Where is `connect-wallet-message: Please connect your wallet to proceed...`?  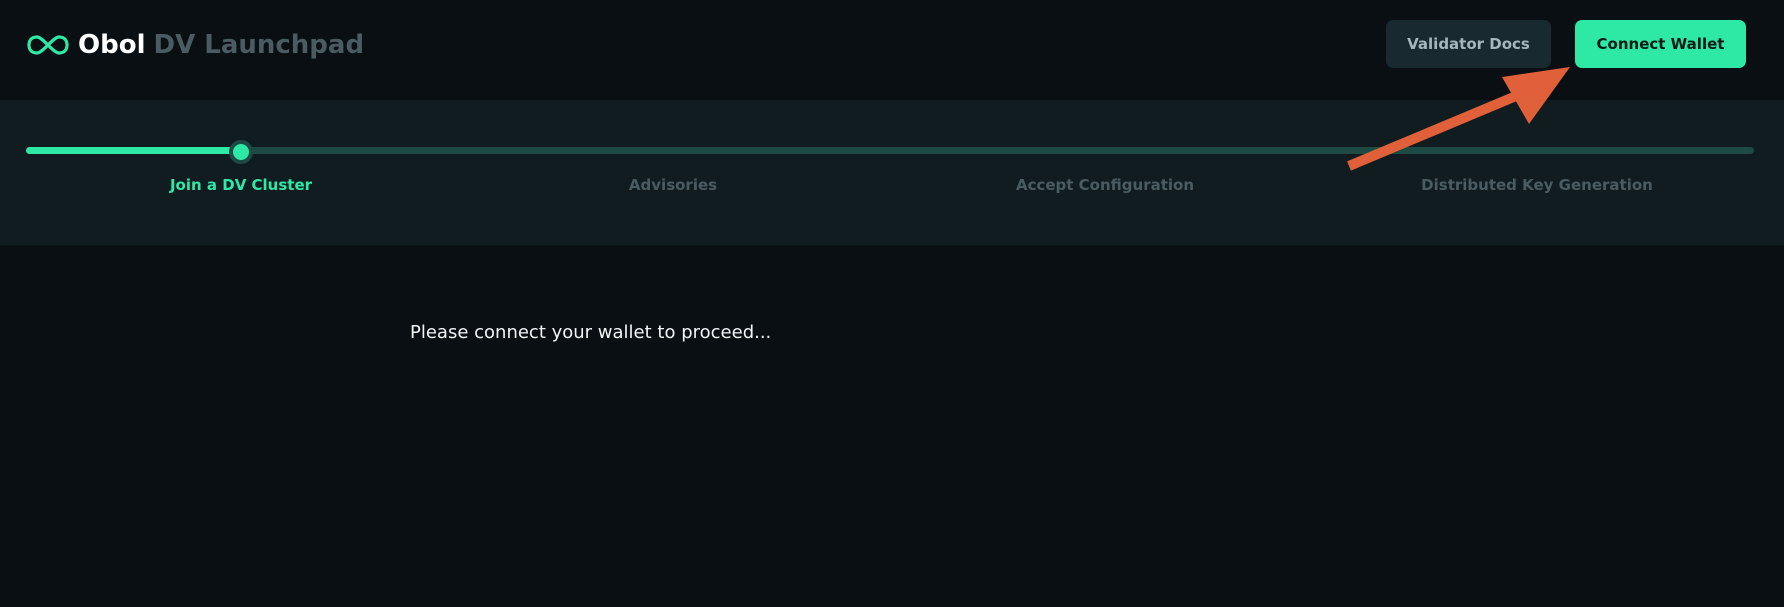
connect-wallet-message: Please connect your wallet to proceed... is located at coordinates (591, 332).